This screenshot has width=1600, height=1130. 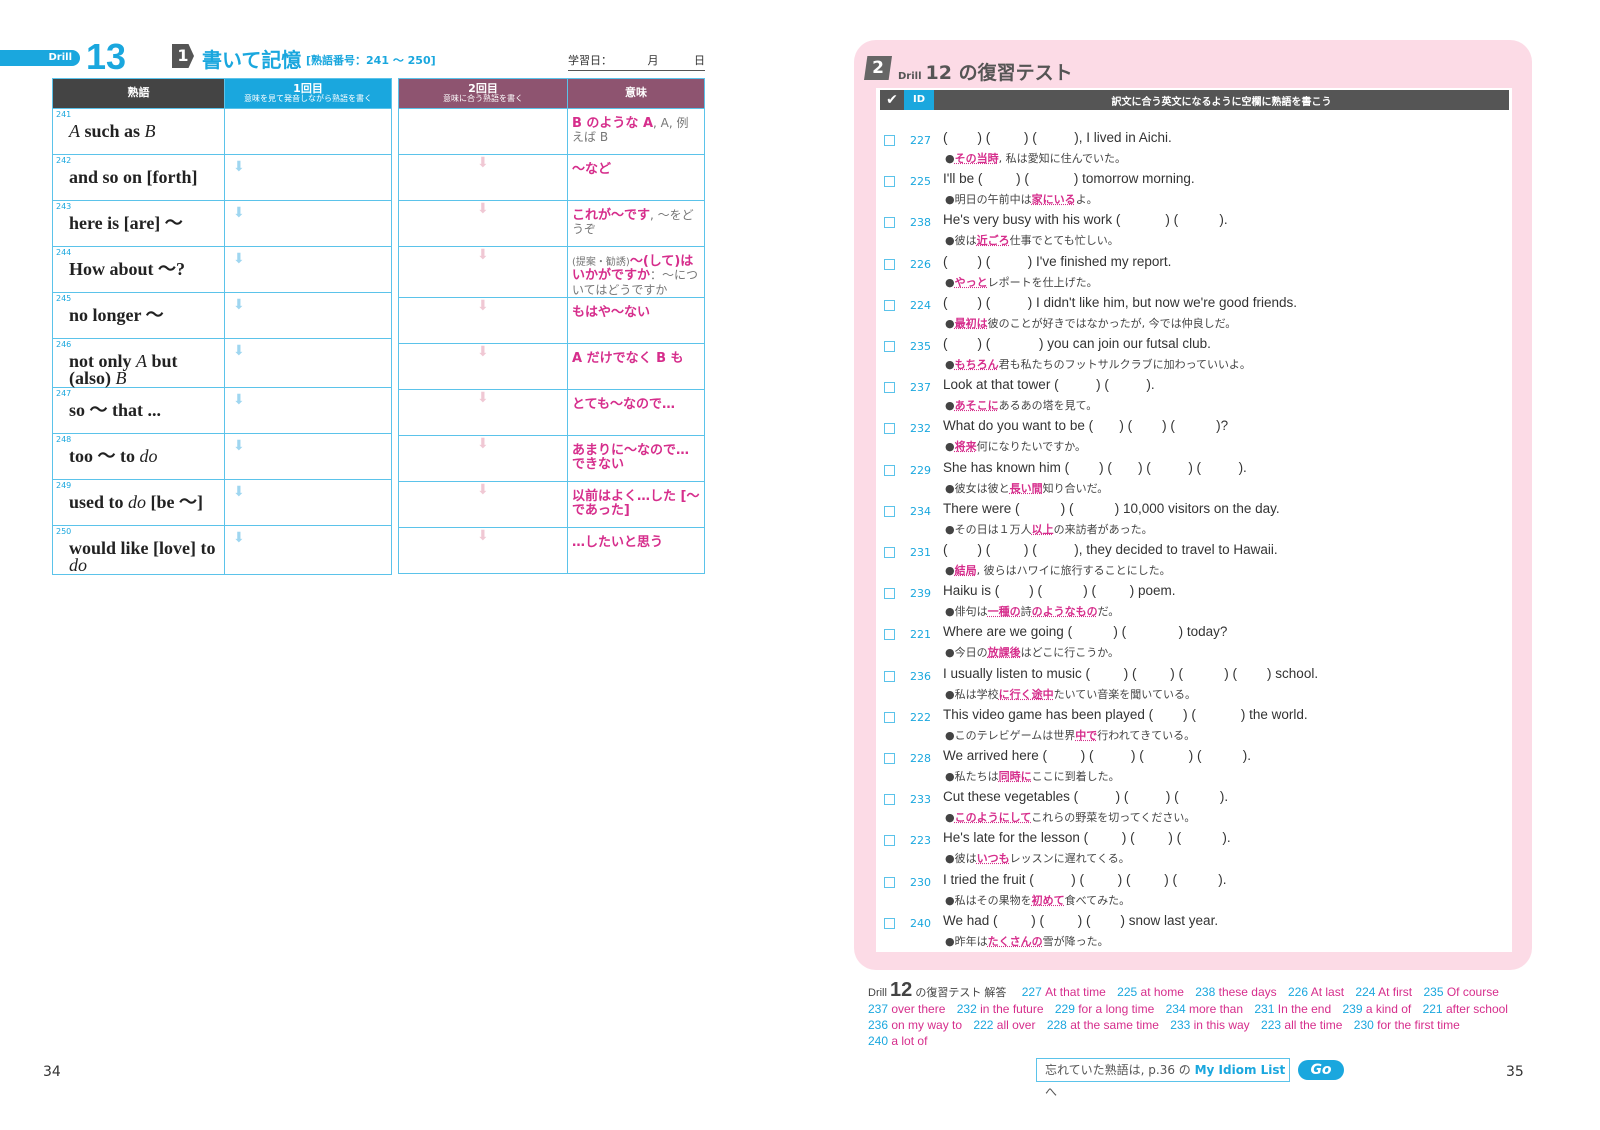 I want to click on answer-phrase: on my way to, so click(x=927, y=1025).